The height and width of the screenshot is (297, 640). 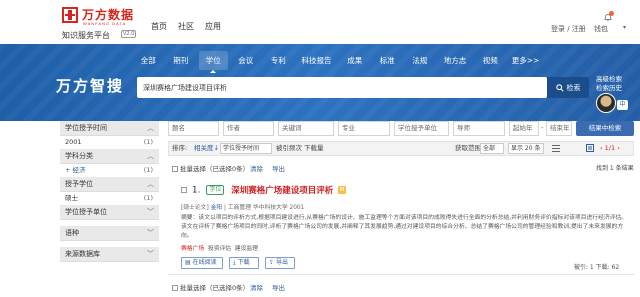 I want to click on facet-title: 语种, so click(x=72, y=233).